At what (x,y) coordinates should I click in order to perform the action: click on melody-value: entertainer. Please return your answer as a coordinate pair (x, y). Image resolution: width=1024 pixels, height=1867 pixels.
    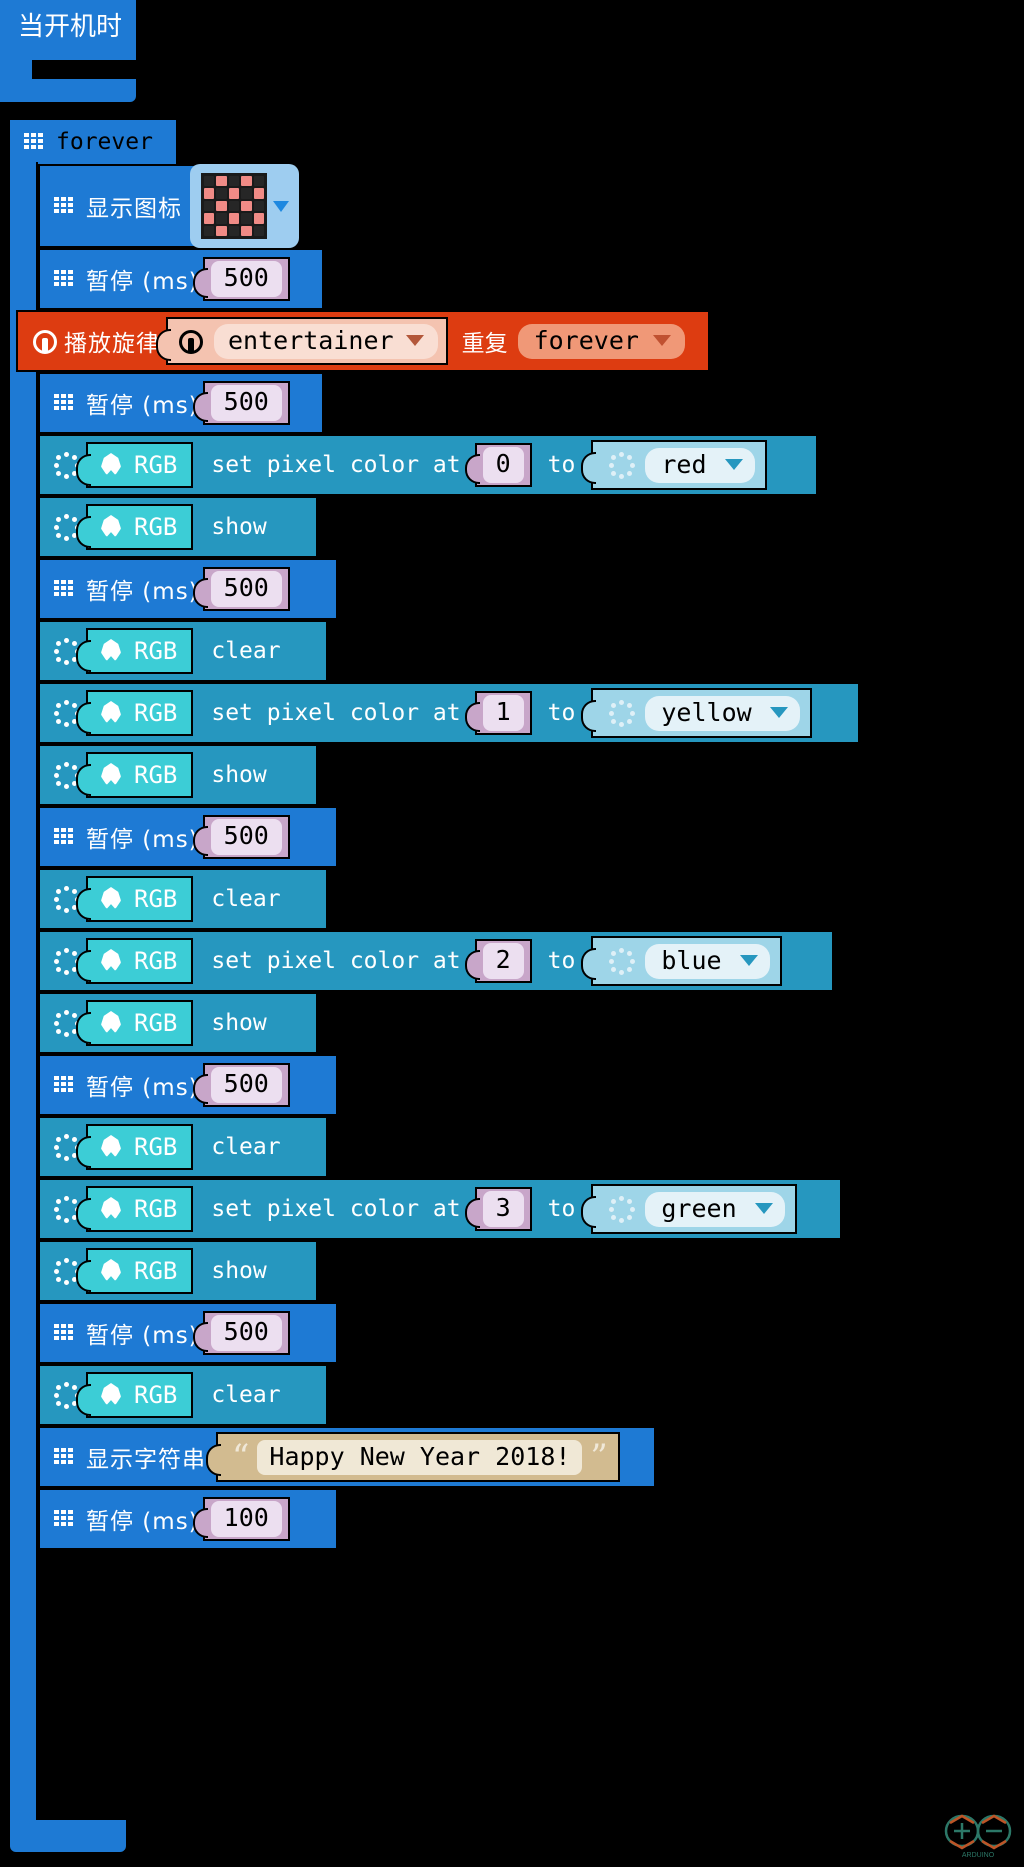
    Looking at the image, I should click on (311, 340).